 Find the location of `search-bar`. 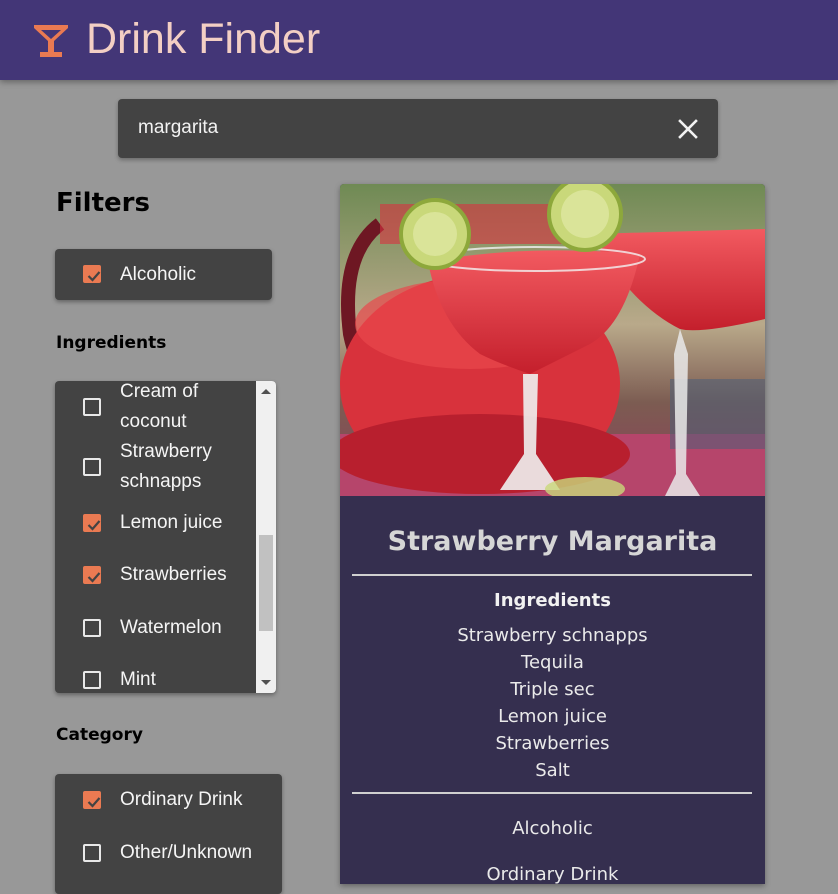

search-bar is located at coordinates (418, 128).